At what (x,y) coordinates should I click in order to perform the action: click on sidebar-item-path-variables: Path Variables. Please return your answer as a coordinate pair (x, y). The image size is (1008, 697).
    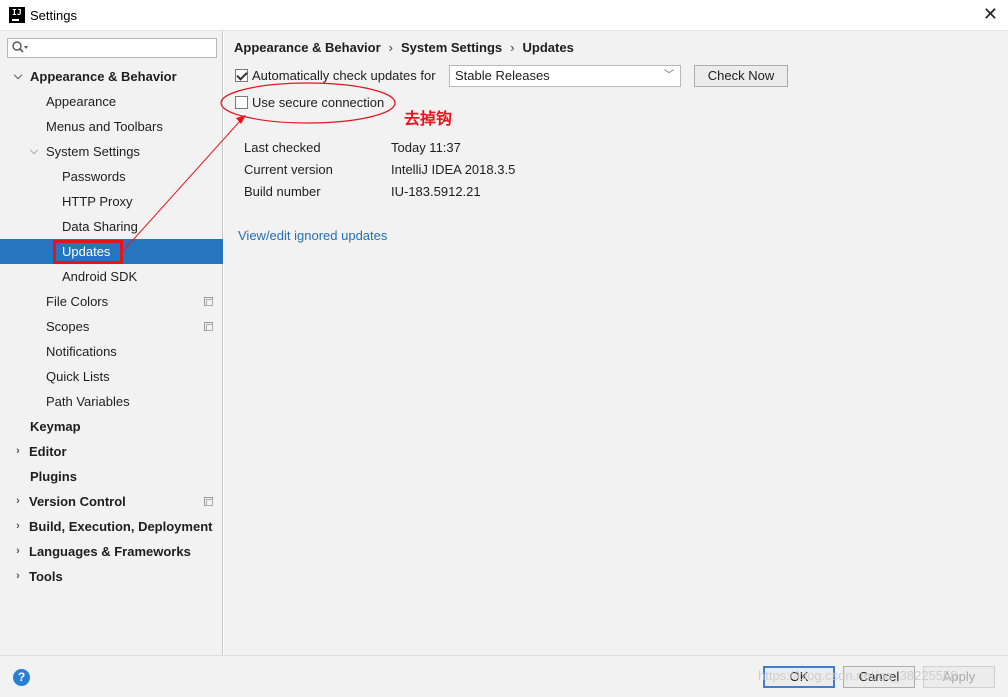
    Looking at the image, I should click on (111, 401).